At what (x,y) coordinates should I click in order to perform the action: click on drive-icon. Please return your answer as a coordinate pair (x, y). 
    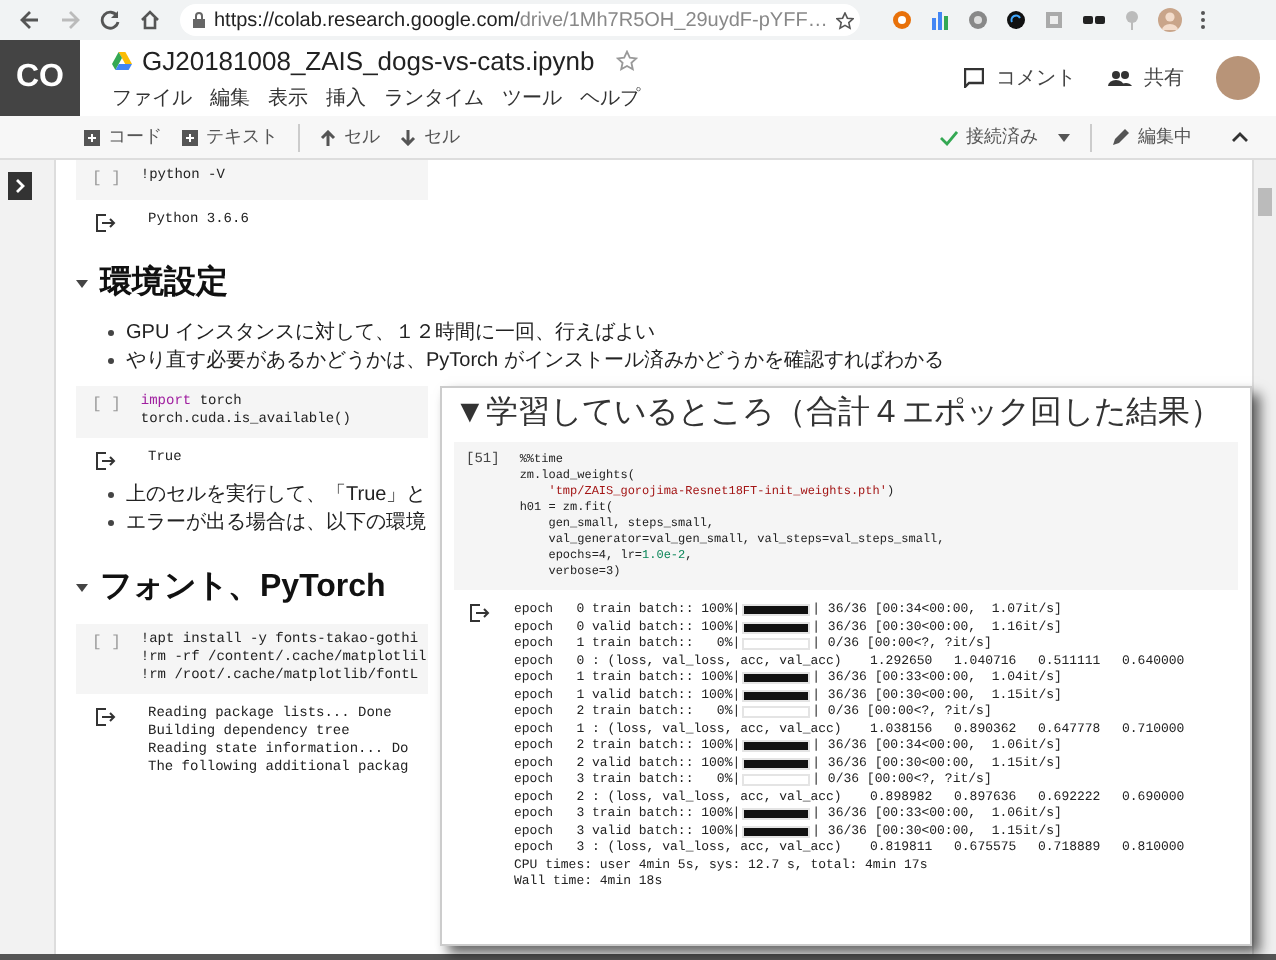
    Looking at the image, I should click on (122, 61).